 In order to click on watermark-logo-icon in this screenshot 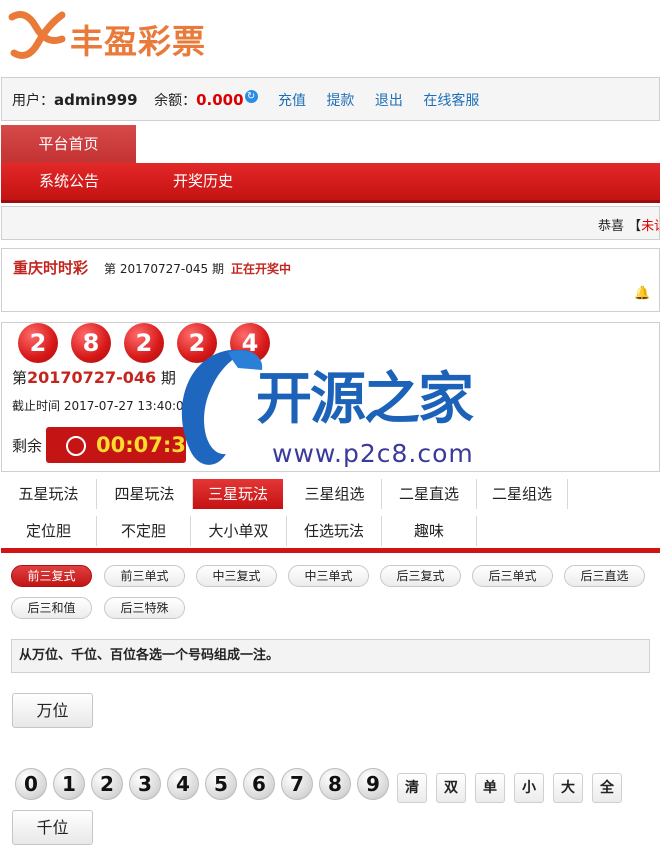, I will do `click(222, 407)`.